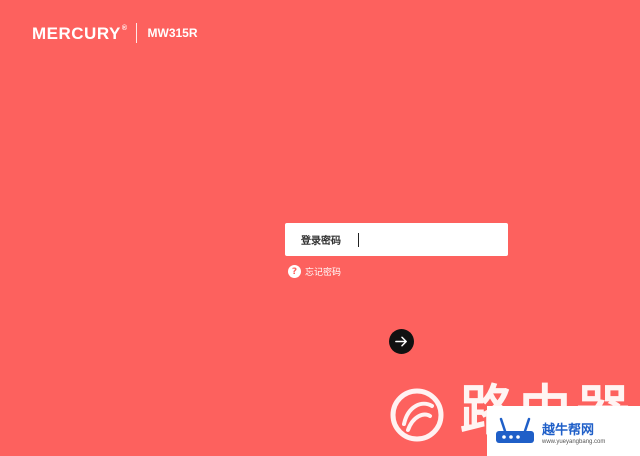 The width and height of the screenshot is (640, 456). What do you see at coordinates (574, 442) in the screenshot?
I see `badge-url: www.yueyangbang.com` at bounding box center [574, 442].